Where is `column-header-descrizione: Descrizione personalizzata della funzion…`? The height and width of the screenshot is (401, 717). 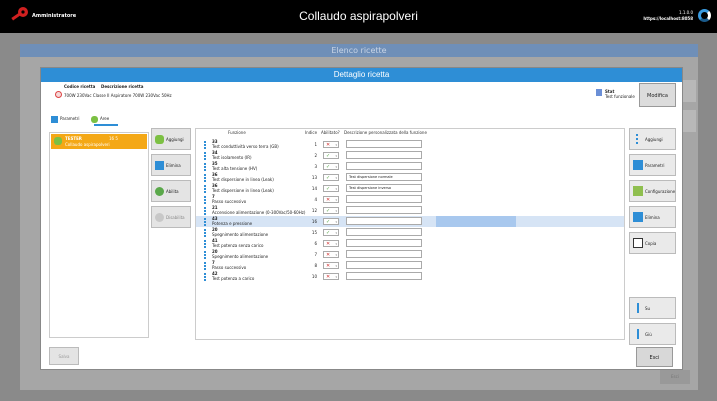 column-header-descrizione: Descrizione personalizzata della funzion… is located at coordinates (385, 132).